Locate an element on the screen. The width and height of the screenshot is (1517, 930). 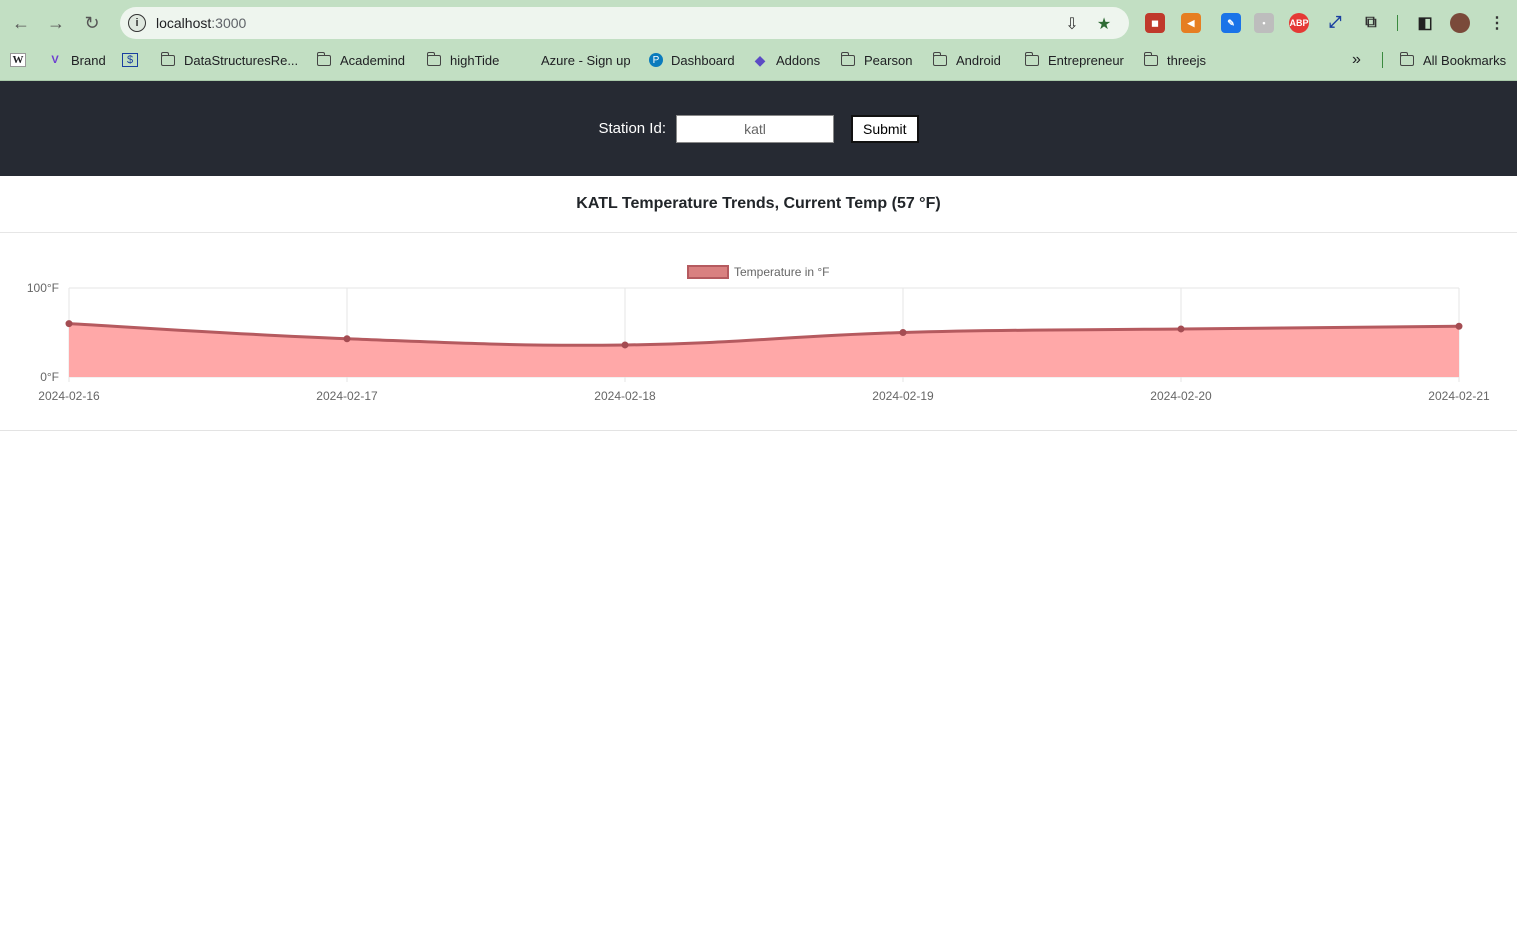
site-info-icon: i is located at coordinates (137, 23).